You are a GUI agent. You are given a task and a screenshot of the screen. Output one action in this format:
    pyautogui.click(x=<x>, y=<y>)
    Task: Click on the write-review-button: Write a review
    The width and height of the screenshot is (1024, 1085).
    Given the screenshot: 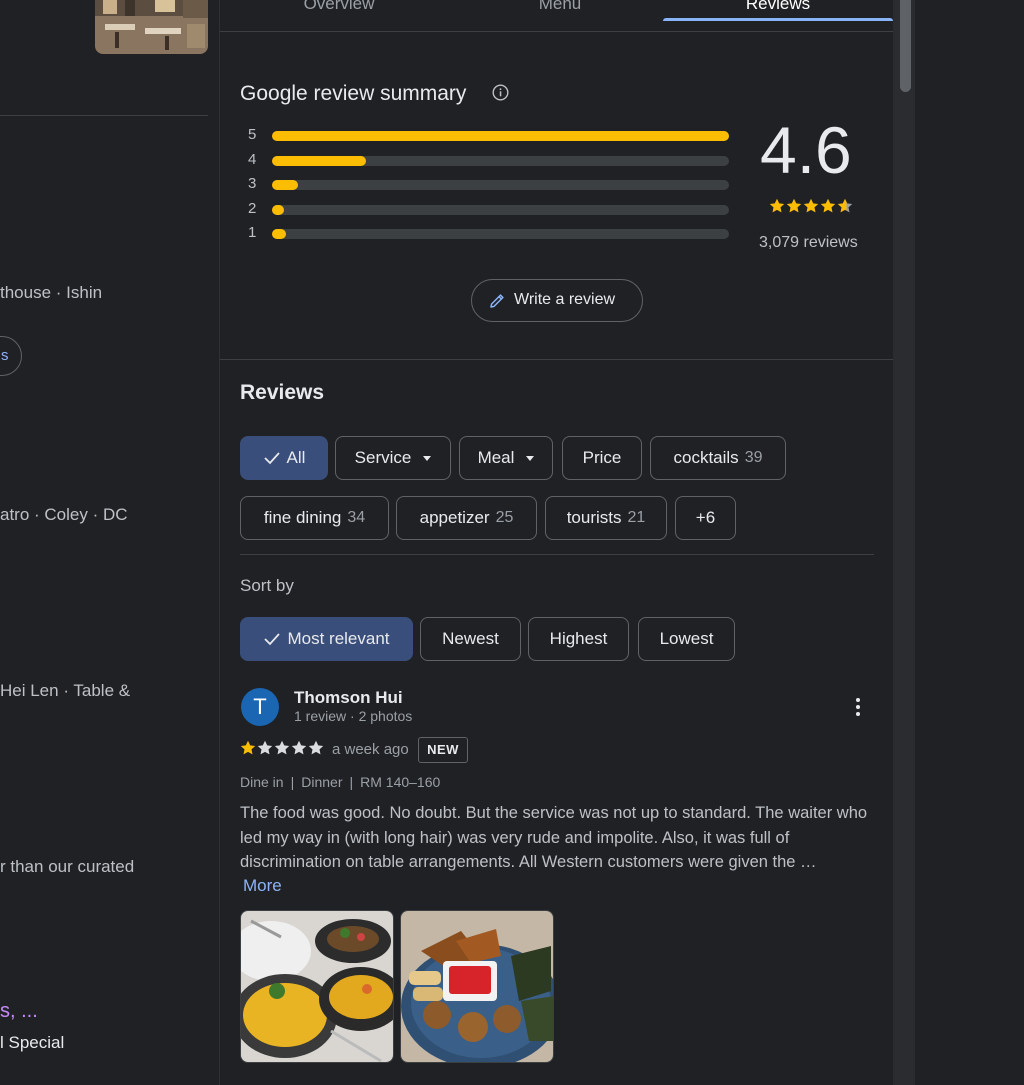 What is the action you would take?
    pyautogui.click(x=557, y=300)
    